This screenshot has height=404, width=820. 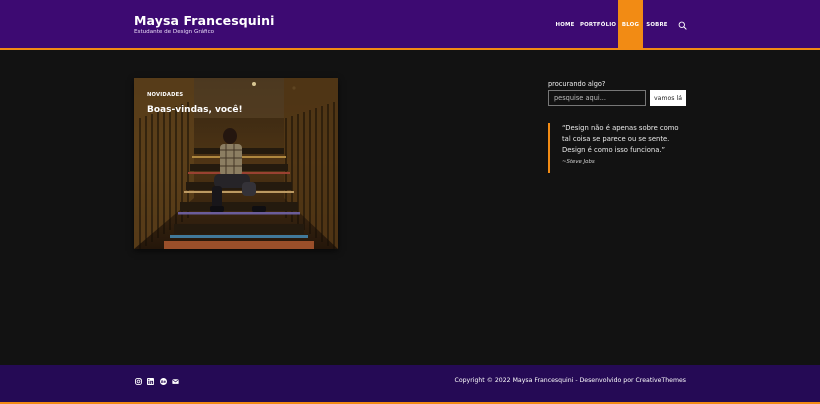 I want to click on instagram-icon, so click(x=138, y=381).